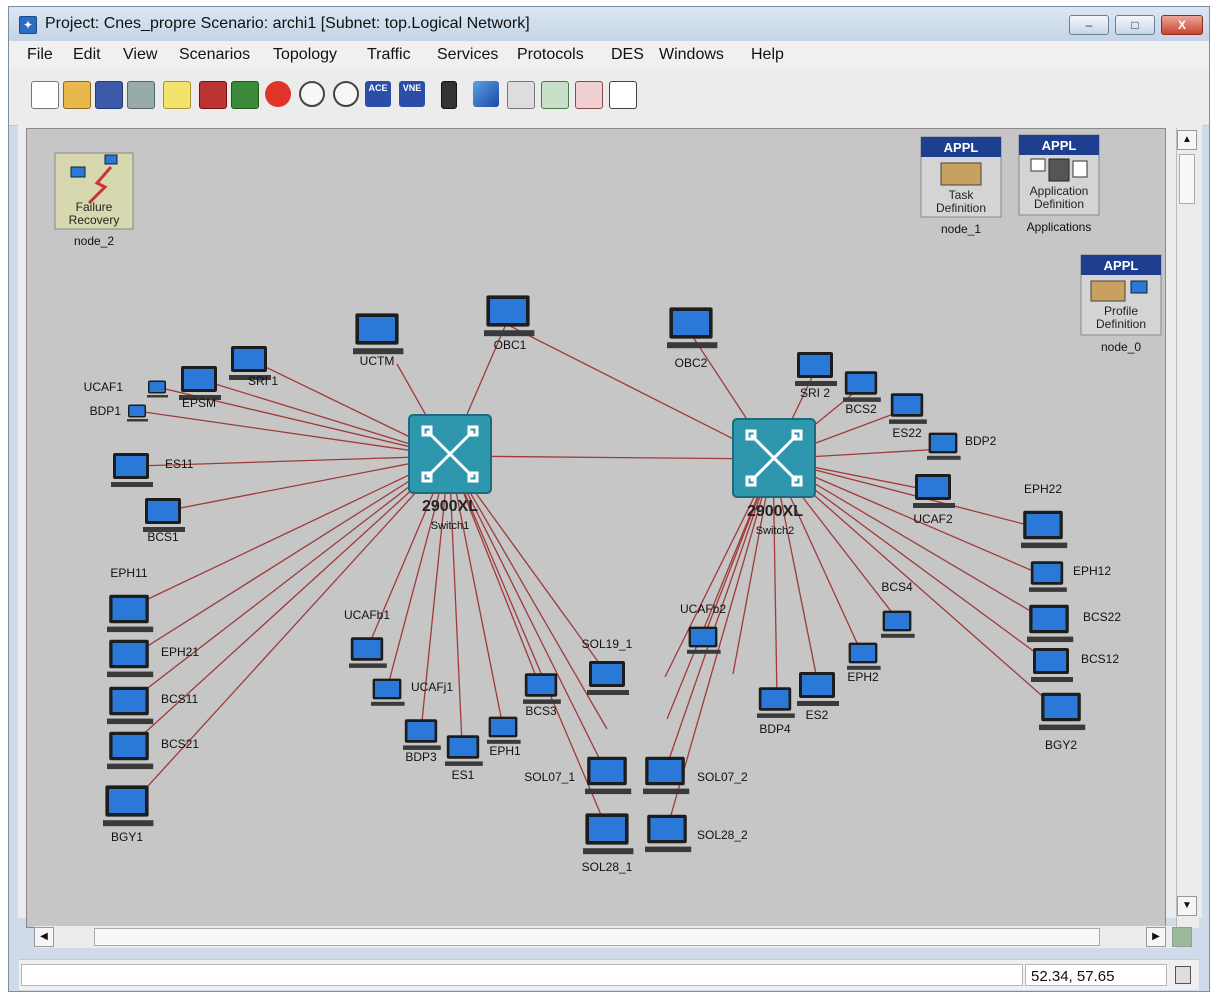  I want to click on workstation-ucaf2: UCAF2, so click(934, 500).